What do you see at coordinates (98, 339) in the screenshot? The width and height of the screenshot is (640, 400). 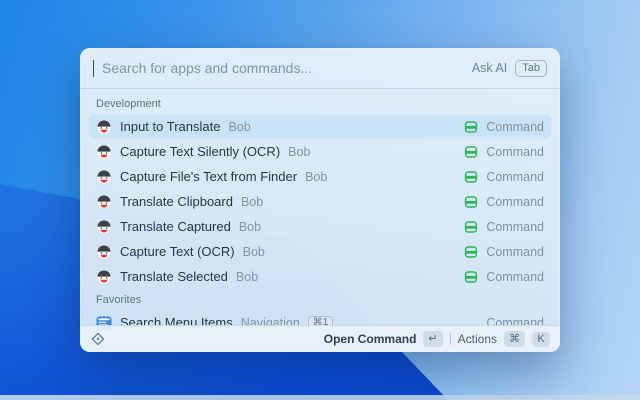 I see `raycast-logo-icon` at bounding box center [98, 339].